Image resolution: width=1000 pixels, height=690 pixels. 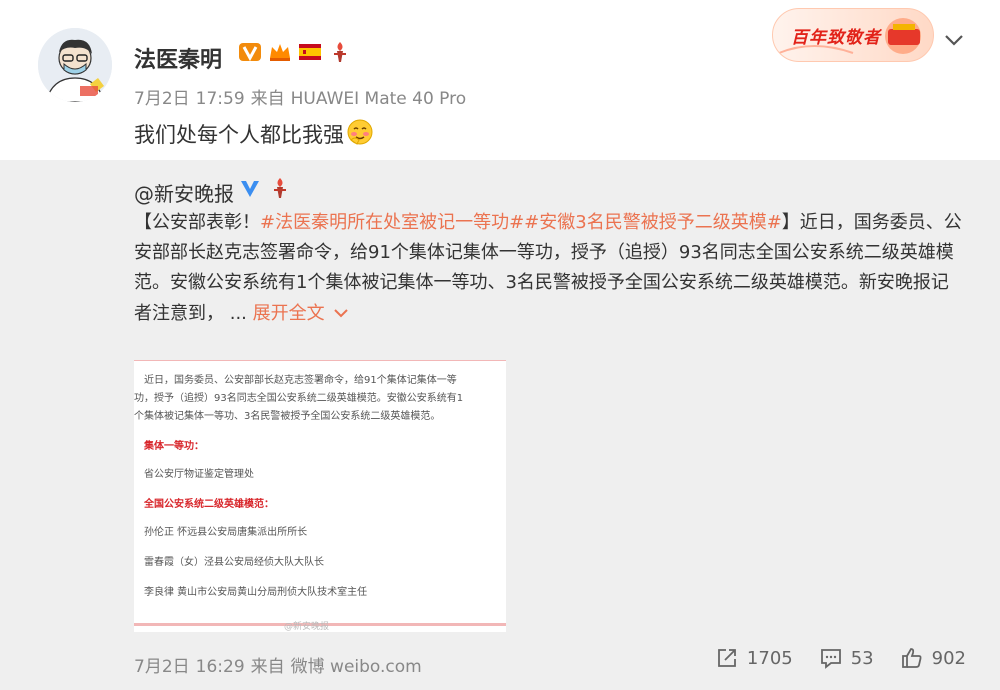 I want to click on image-line: 李良律 黄山市公安局黄山分局刑侦大队技术室主任, so click(x=256, y=592).